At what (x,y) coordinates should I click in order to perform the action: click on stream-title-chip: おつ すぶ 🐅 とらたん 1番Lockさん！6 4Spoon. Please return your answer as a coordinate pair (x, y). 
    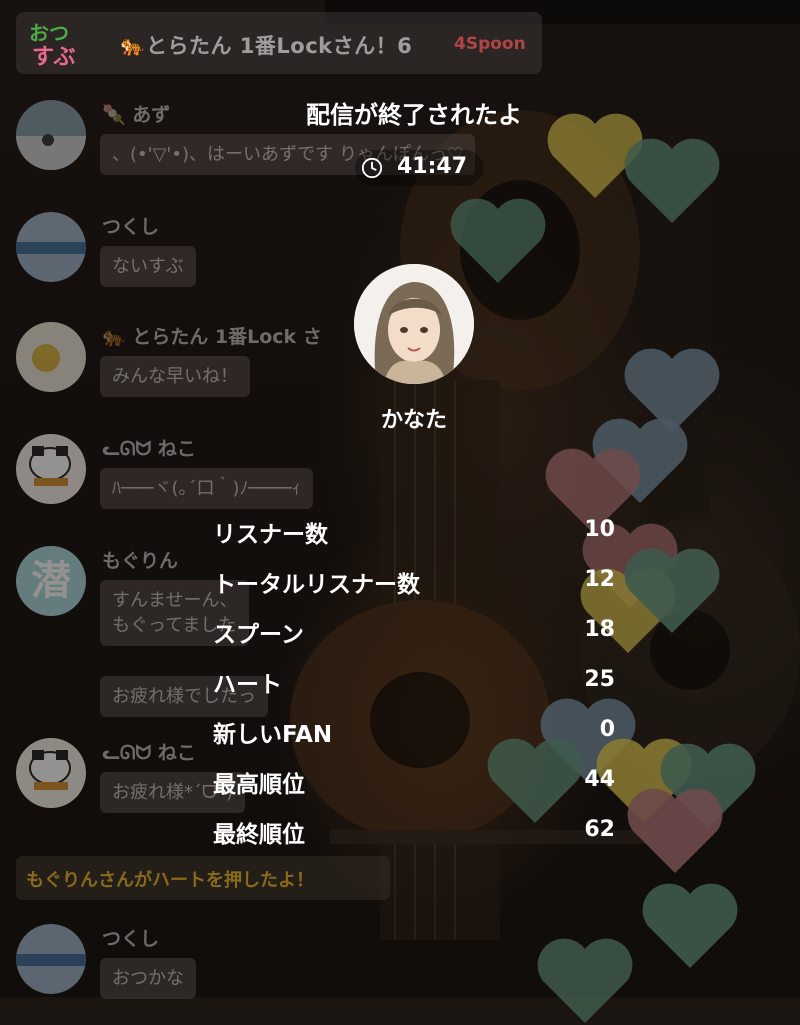
    Looking at the image, I should click on (279, 43).